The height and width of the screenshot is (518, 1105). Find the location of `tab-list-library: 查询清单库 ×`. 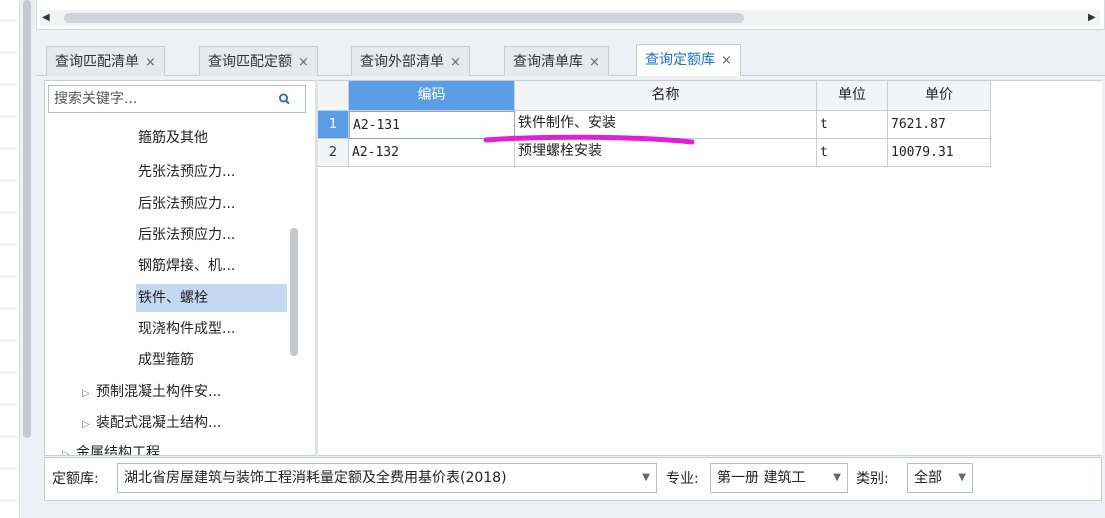

tab-list-library: 查询清单库 × is located at coordinates (556, 61).